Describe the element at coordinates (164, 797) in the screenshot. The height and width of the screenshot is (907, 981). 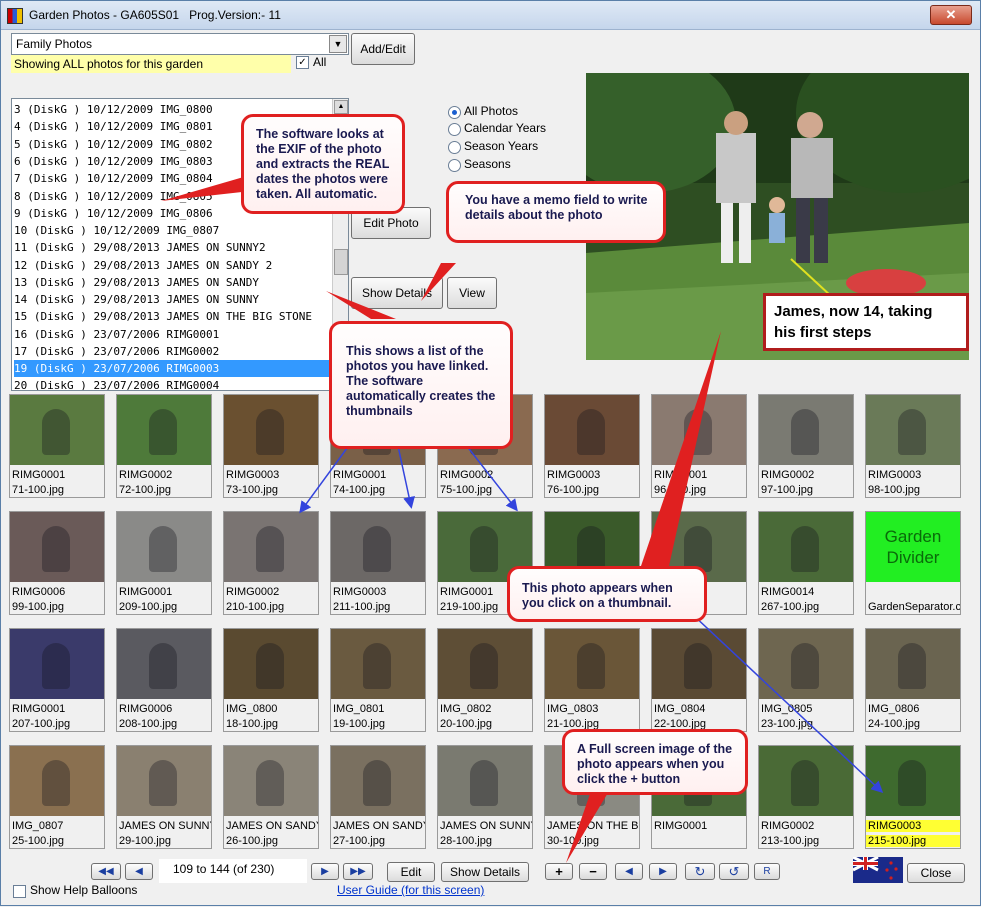
I see `thumbnail: JAMES ON SUNNY 29-100.jpg` at that location.